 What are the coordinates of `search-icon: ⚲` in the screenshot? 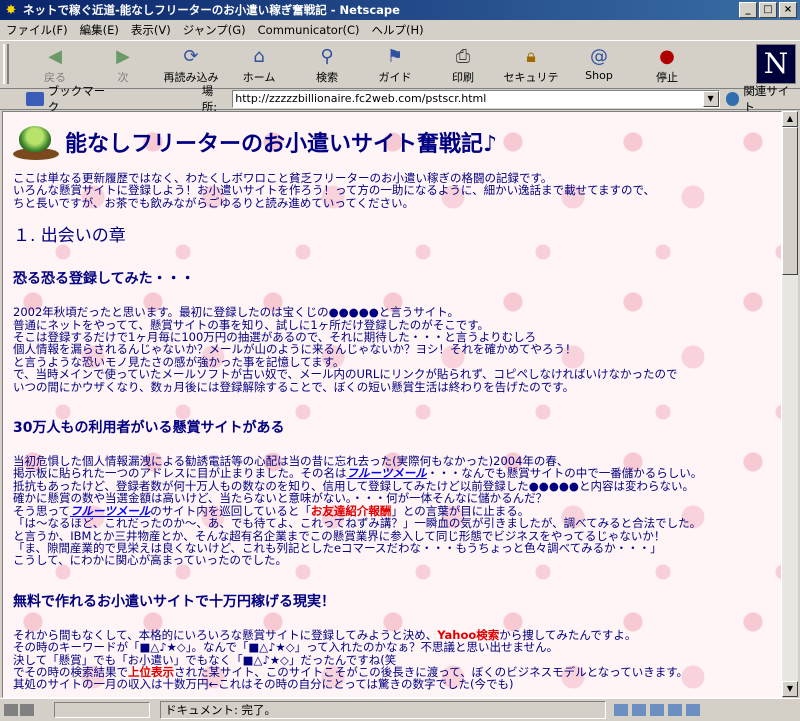 It's located at (327, 56).